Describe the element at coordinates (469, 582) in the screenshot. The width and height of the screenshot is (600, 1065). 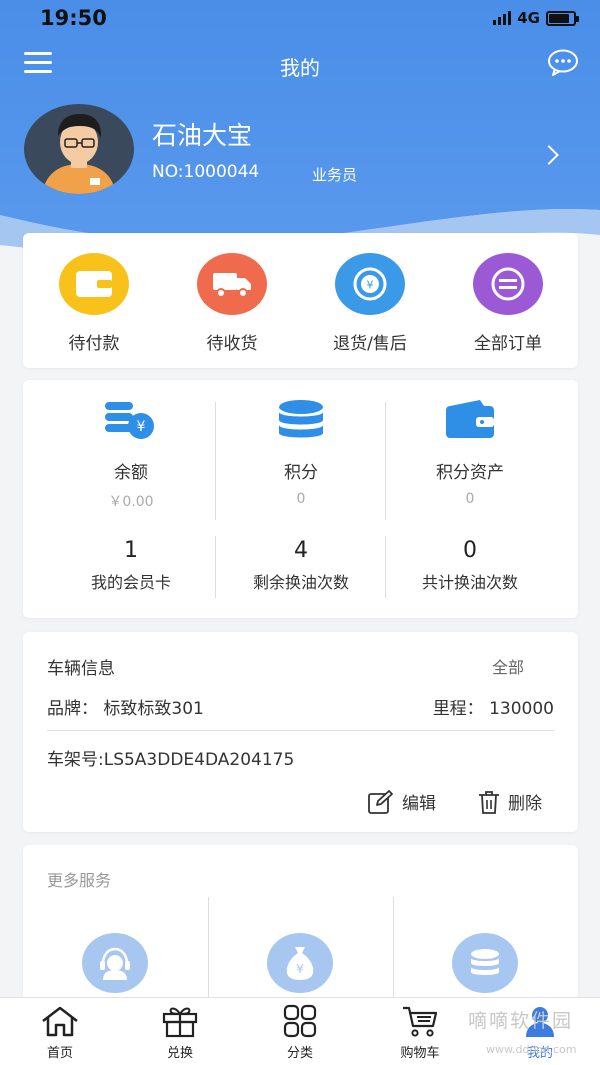
I see `total-oil-changes-label: 共计换油次数` at that location.